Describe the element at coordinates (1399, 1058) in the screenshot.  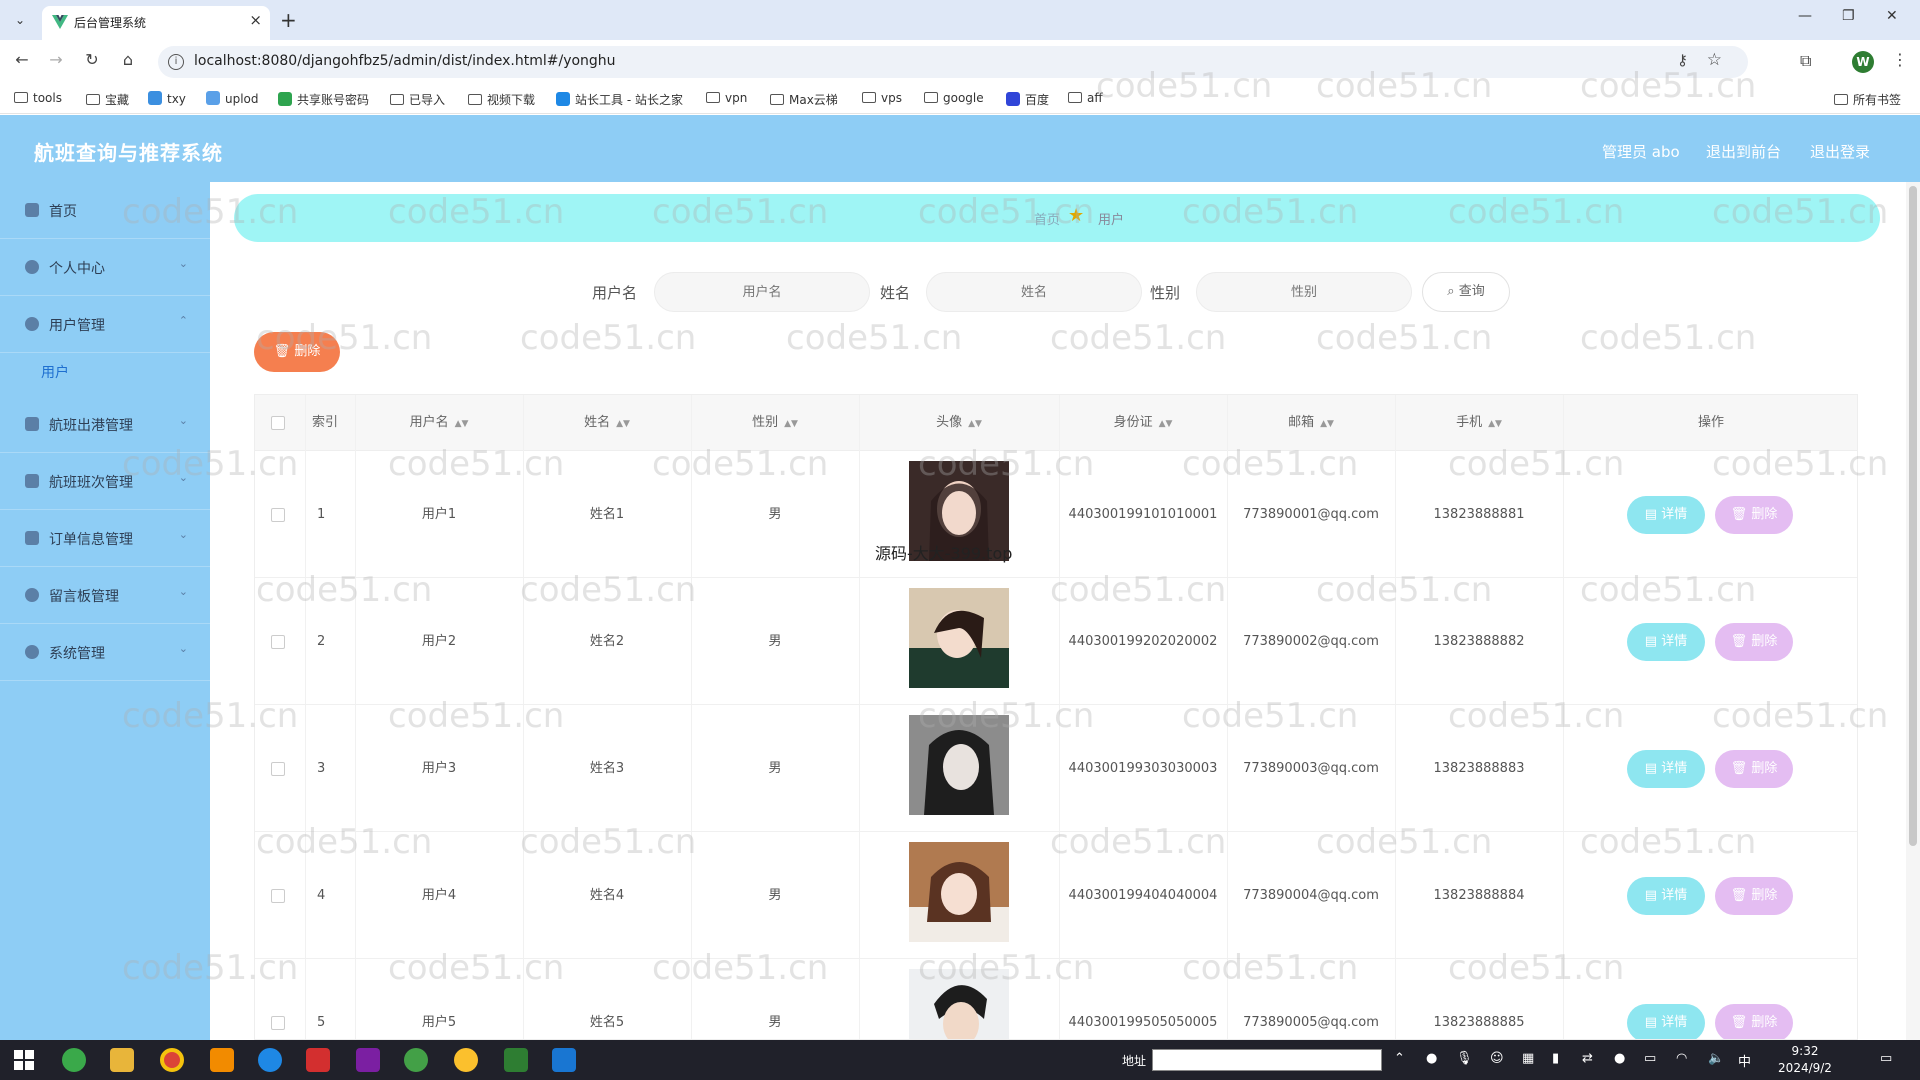
I see `tray-chevron-icon: ⌃` at that location.